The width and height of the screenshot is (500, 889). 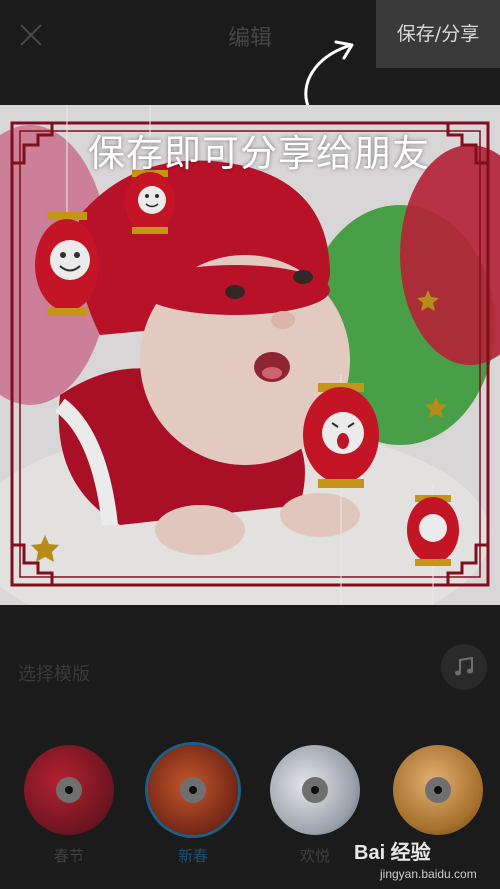 I want to click on music-note-icon, so click(x=464, y=666).